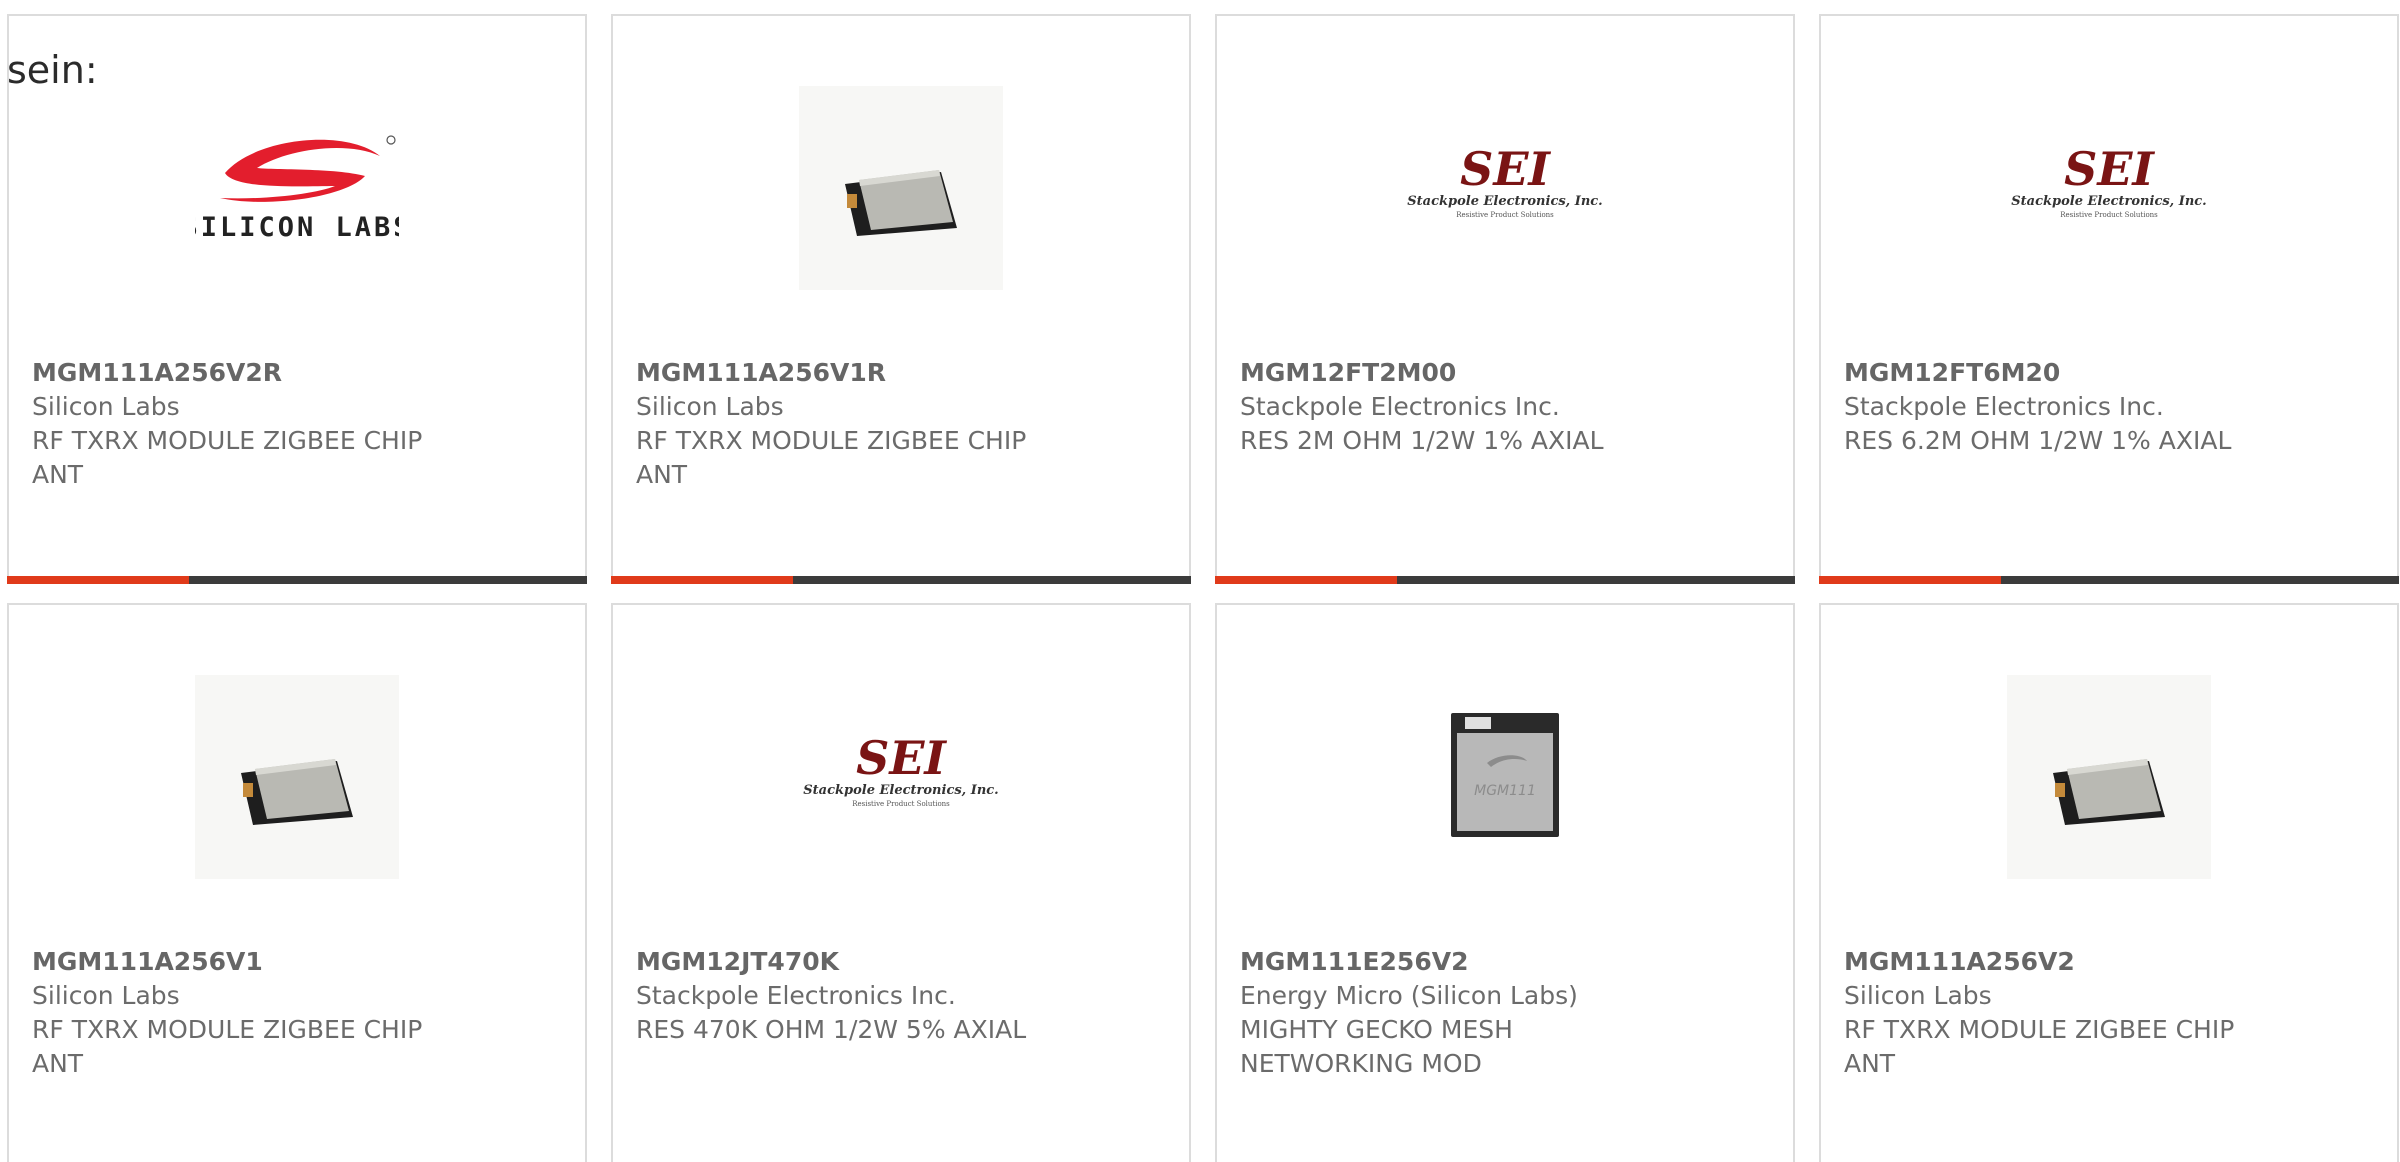 Image resolution: width=2400 pixels, height=1162 pixels. What do you see at coordinates (2075, 373) in the screenshot?
I see `part-number: MGM12FT6M20` at bounding box center [2075, 373].